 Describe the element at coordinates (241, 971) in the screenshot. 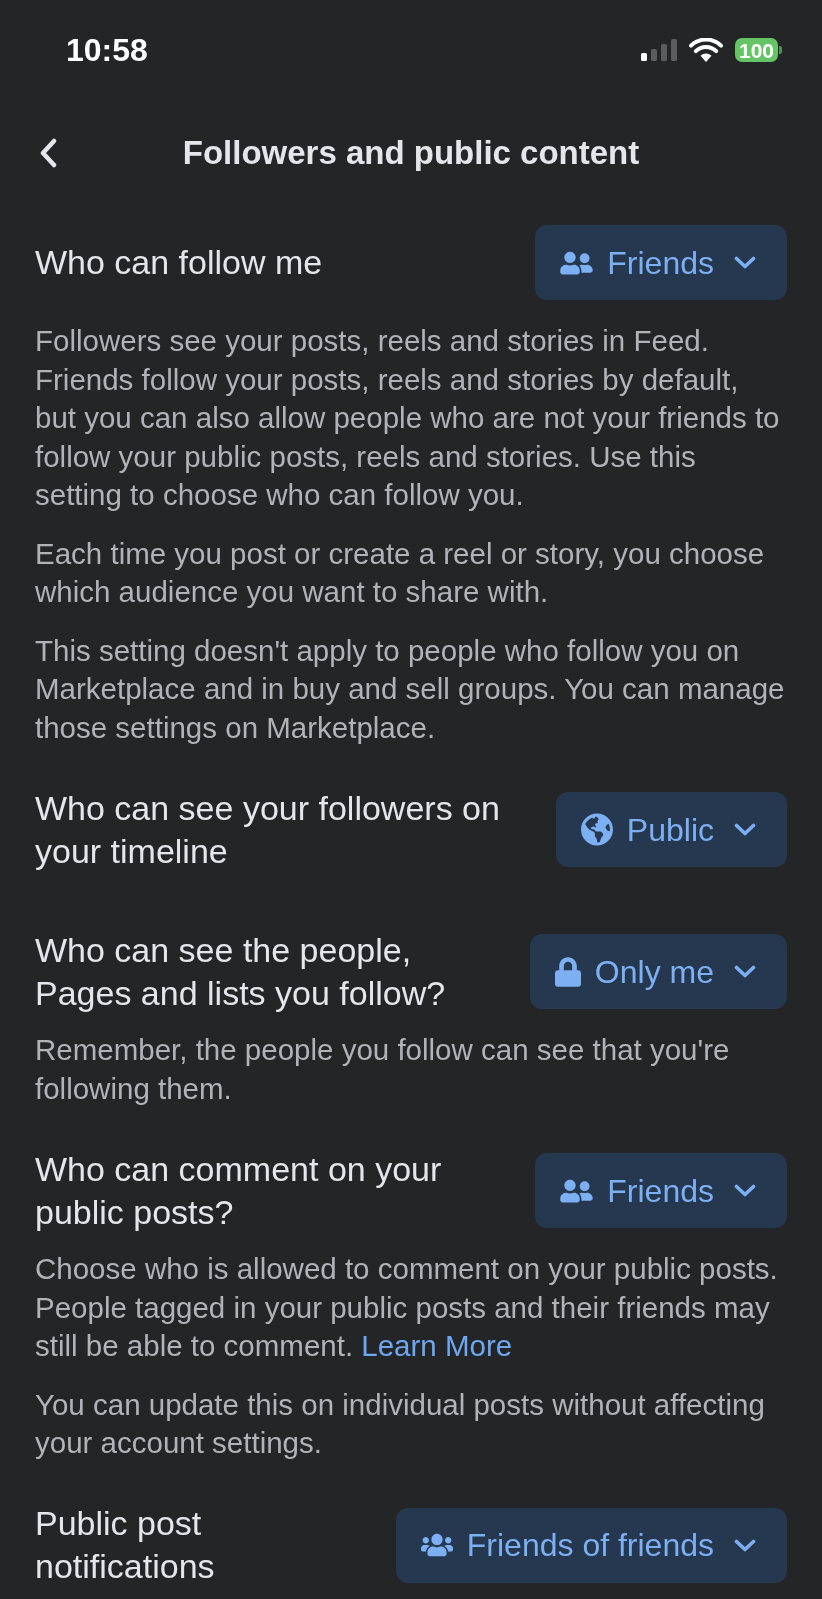

I see `setting-title: Who can see the people, Pages and lists you follow?` at that location.